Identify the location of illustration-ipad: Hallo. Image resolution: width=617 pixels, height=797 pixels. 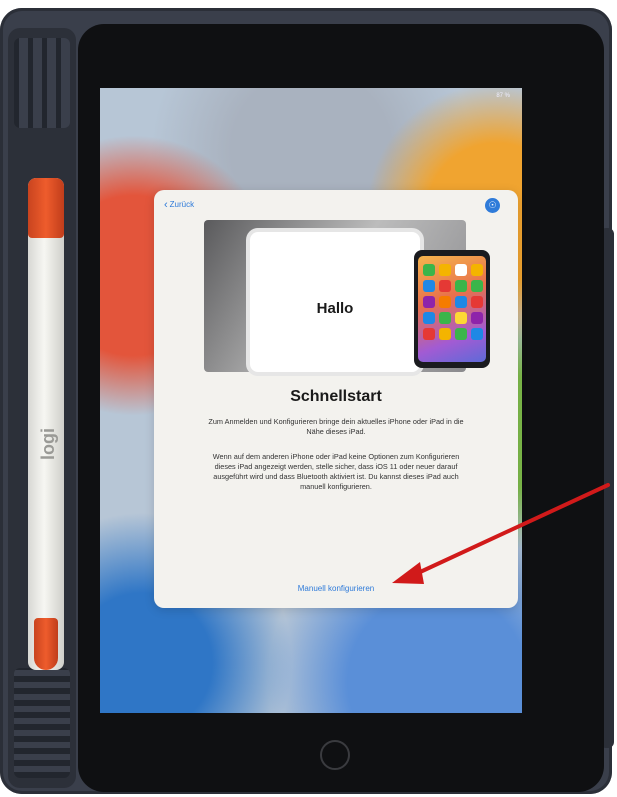
(335, 302).